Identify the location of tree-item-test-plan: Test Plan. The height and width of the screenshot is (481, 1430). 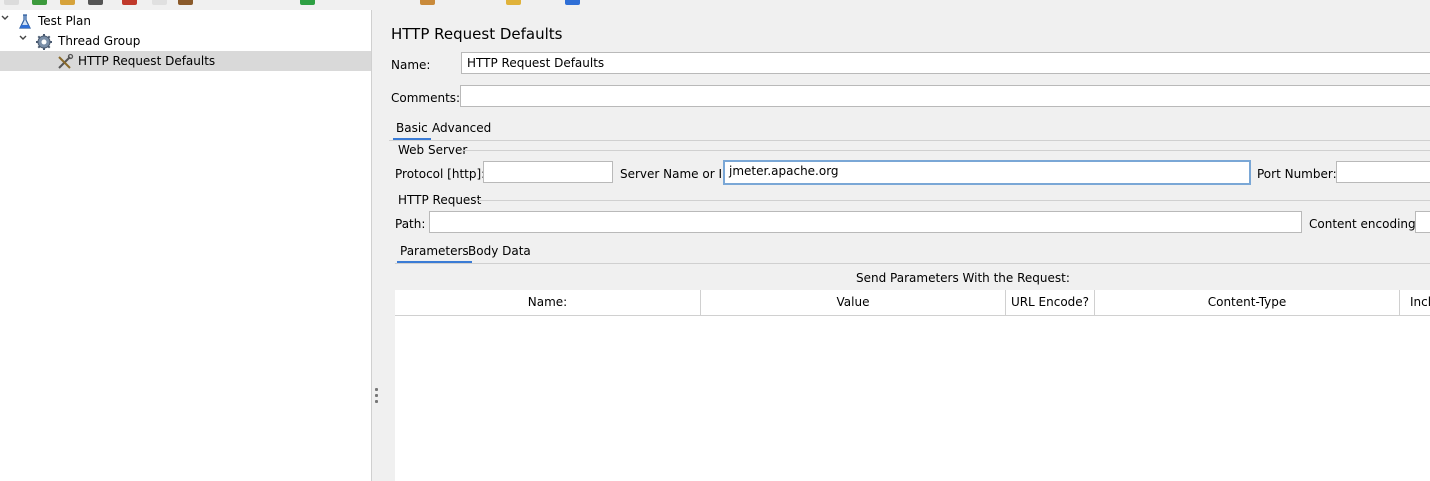
(185, 21).